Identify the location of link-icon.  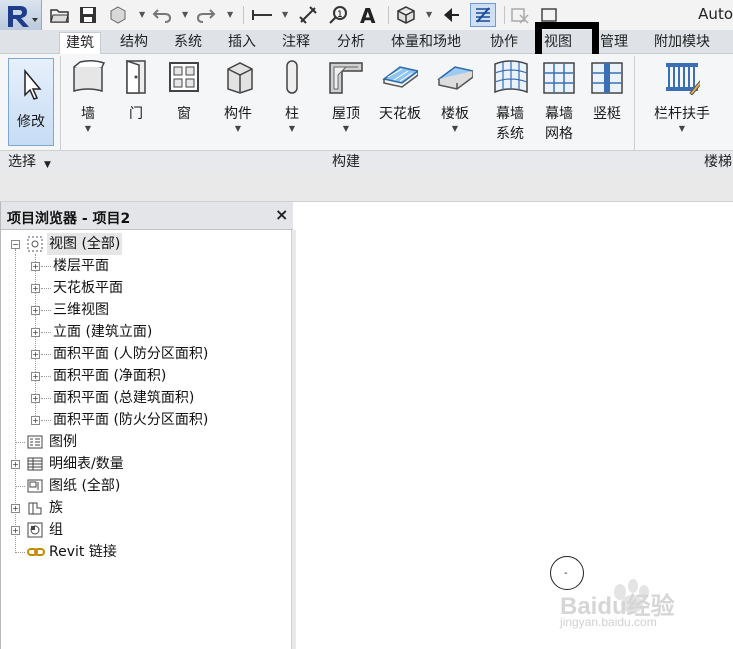
(36, 552).